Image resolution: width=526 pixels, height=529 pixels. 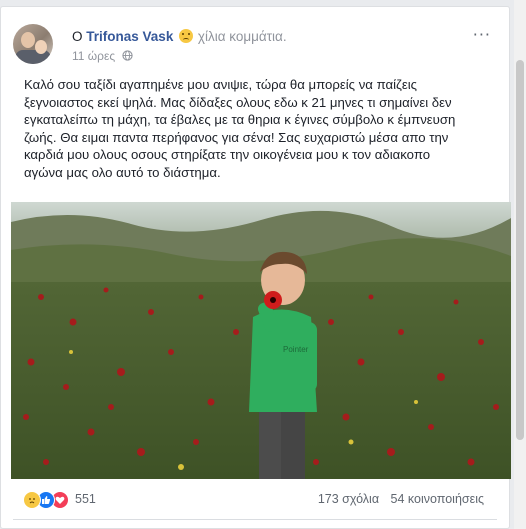 What do you see at coordinates (296, 349) in the screenshot?
I see `shirt-text: Pointer` at bounding box center [296, 349].